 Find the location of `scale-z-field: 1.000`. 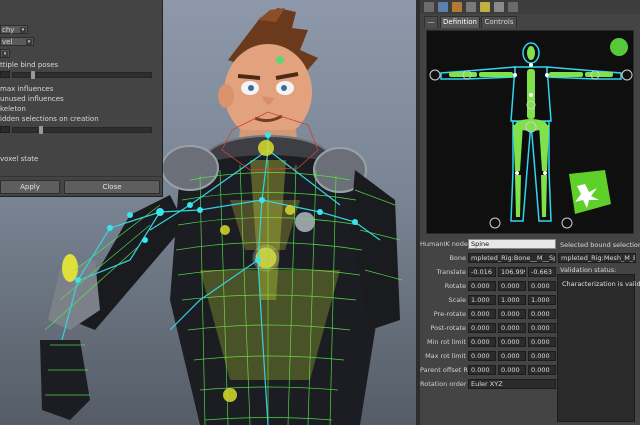

scale-z-field: 1.000 is located at coordinates (542, 300).